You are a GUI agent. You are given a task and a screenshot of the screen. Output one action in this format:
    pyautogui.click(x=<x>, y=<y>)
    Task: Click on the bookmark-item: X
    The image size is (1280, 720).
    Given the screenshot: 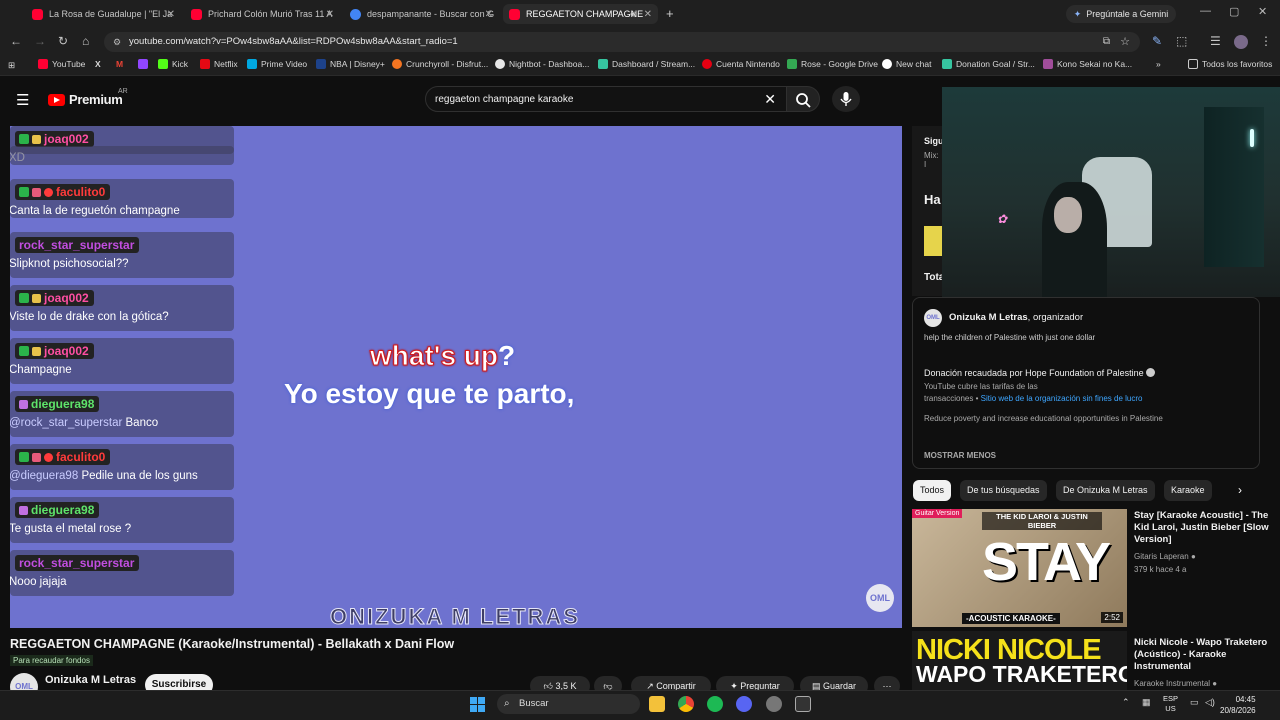 What is the action you would take?
    pyautogui.click(x=98, y=64)
    